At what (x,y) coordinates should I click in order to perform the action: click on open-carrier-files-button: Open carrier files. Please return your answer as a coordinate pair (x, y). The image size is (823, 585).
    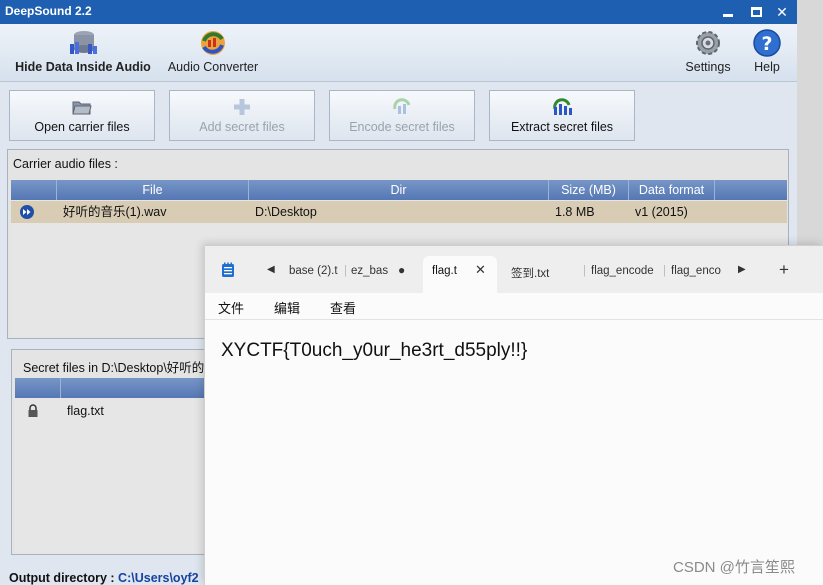
    Looking at the image, I should click on (82, 115).